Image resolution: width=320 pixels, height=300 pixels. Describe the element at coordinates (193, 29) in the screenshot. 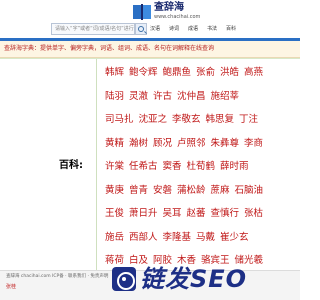

I see `nav-link-chengyu: 成语` at that location.